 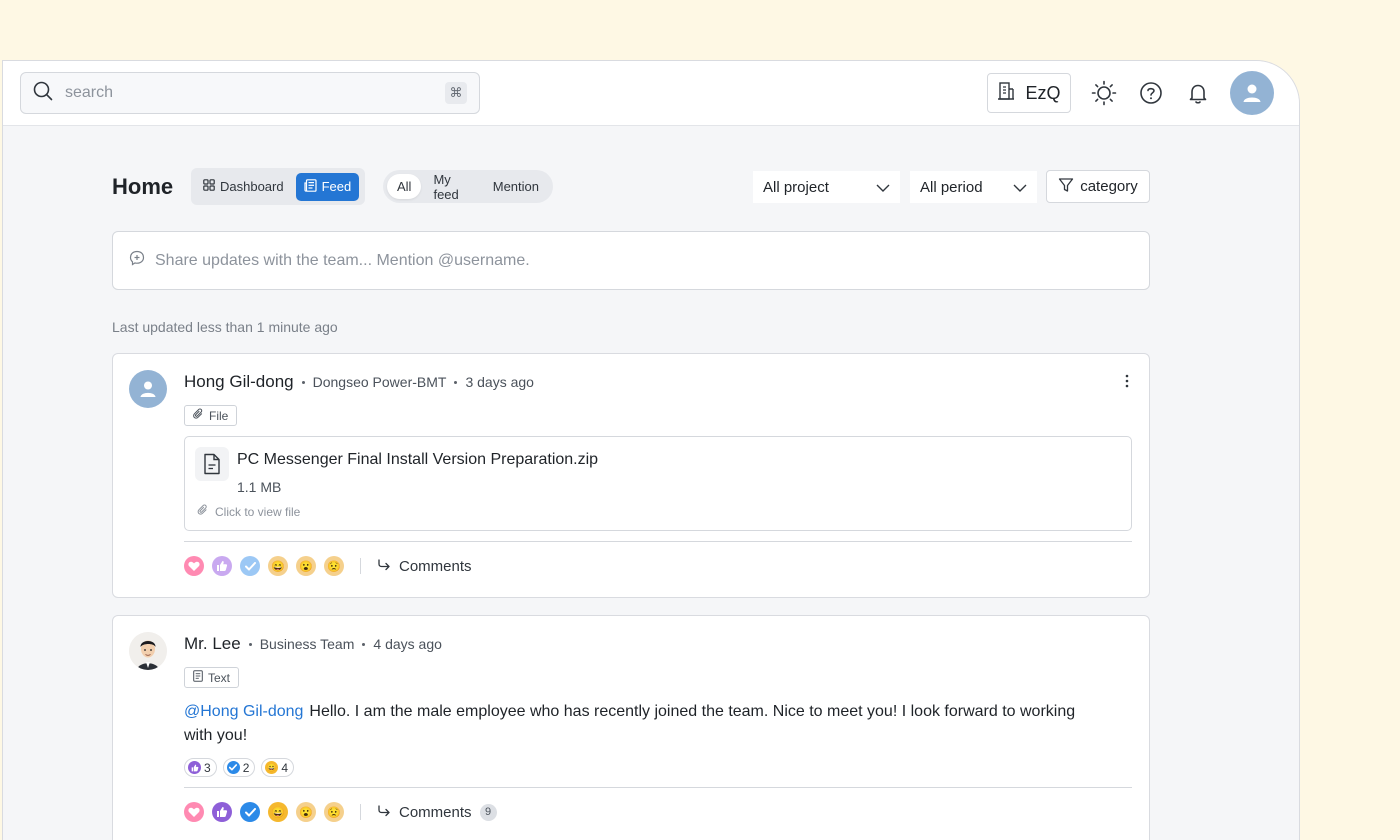 What do you see at coordinates (207, 767) in the screenshot?
I see `reaction-count: 3` at bounding box center [207, 767].